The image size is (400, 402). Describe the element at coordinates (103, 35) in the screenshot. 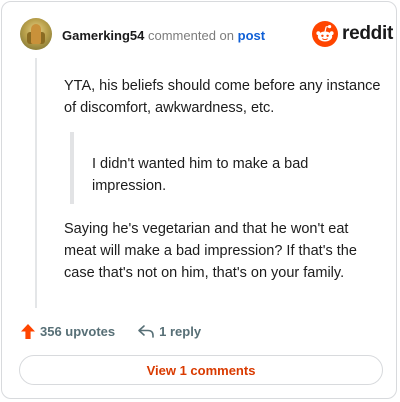

I see `username-link: Gamerking54` at that location.